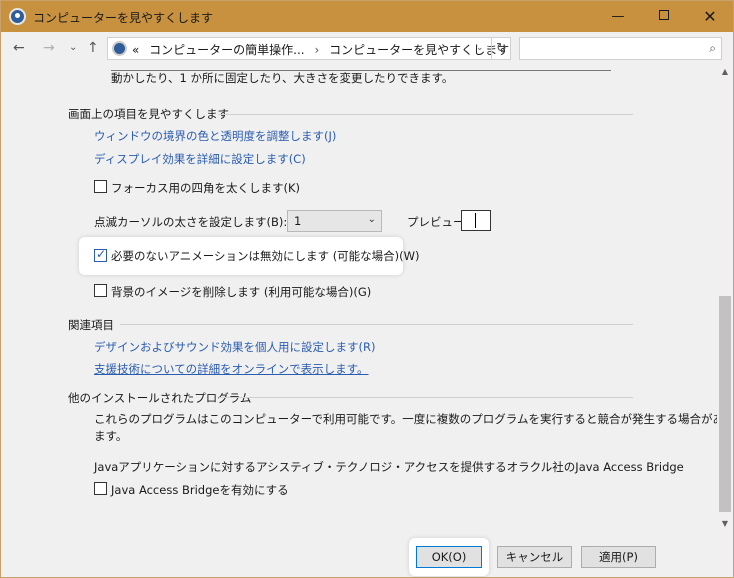  Describe the element at coordinates (241, 292) in the screenshot. I see `background-image-label: 背景のイメージを削除します (利用可能な場合)(G)` at that location.